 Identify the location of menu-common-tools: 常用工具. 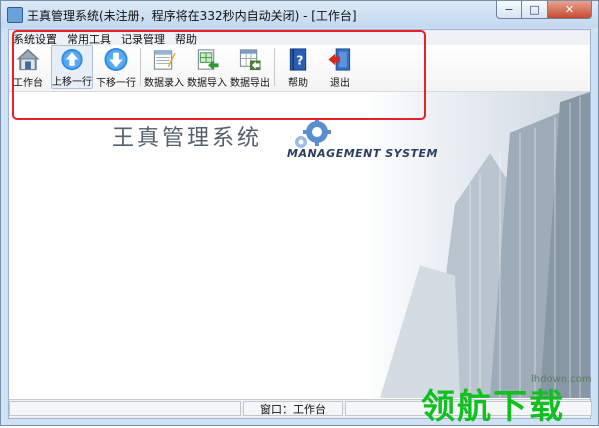
(89, 38).